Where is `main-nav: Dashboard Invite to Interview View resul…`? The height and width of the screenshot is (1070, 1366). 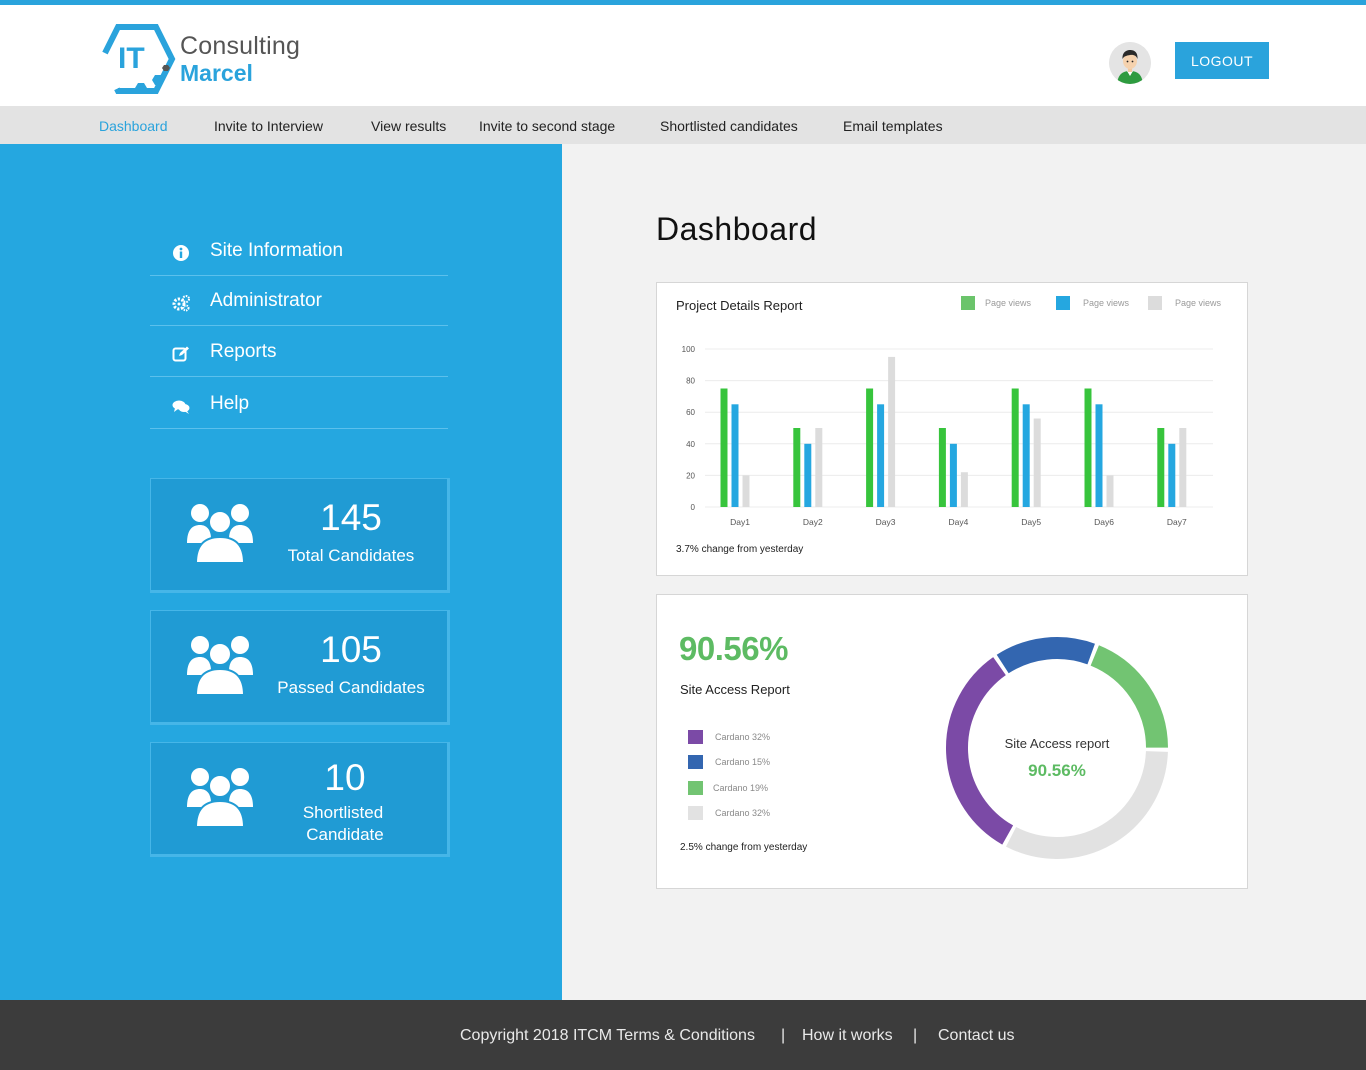
main-nav: Dashboard Invite to Interview View resul… is located at coordinates (683, 125).